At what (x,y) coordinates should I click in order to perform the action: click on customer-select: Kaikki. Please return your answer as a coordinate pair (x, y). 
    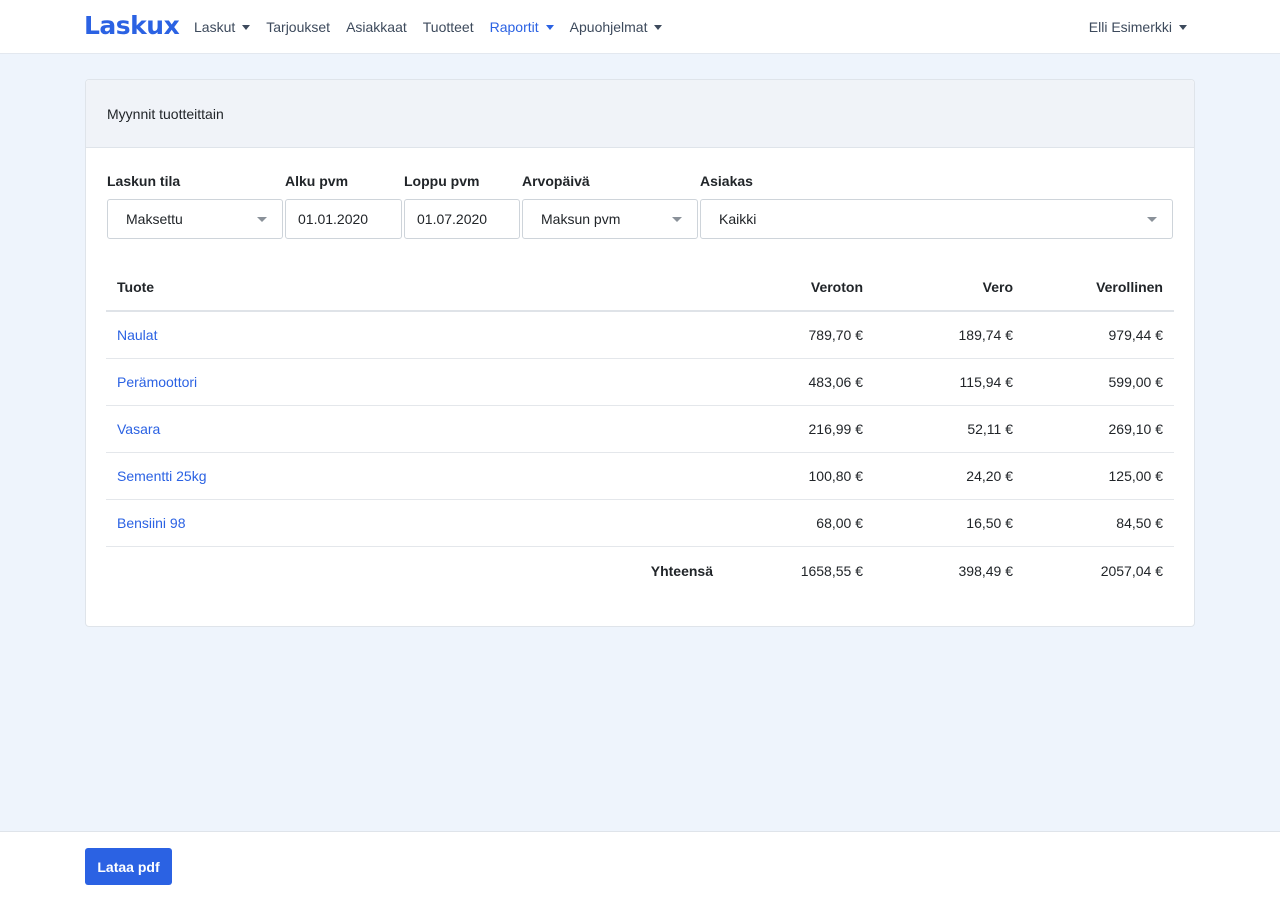
    Looking at the image, I should click on (936, 219).